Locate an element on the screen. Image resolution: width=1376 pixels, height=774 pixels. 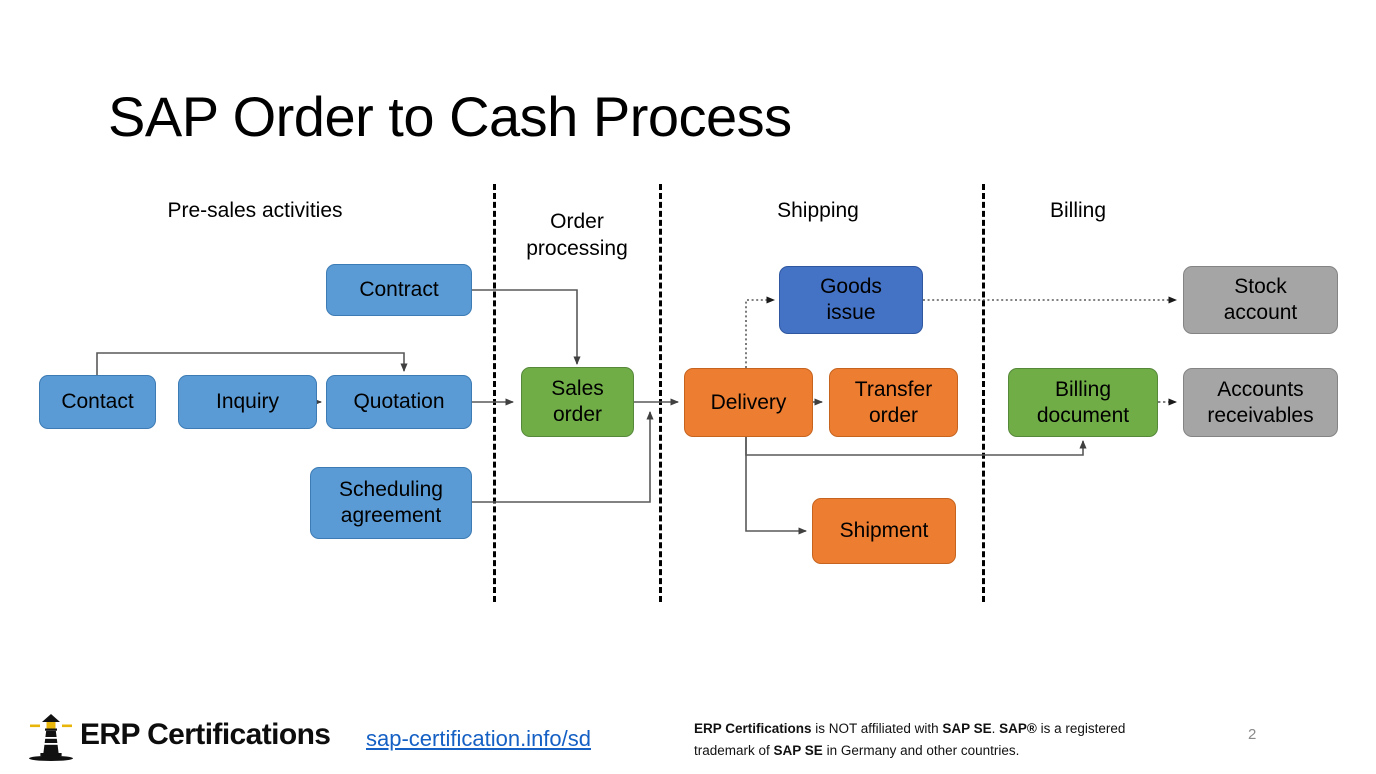
node-sales-order: Sales order is located at coordinates (577, 402).